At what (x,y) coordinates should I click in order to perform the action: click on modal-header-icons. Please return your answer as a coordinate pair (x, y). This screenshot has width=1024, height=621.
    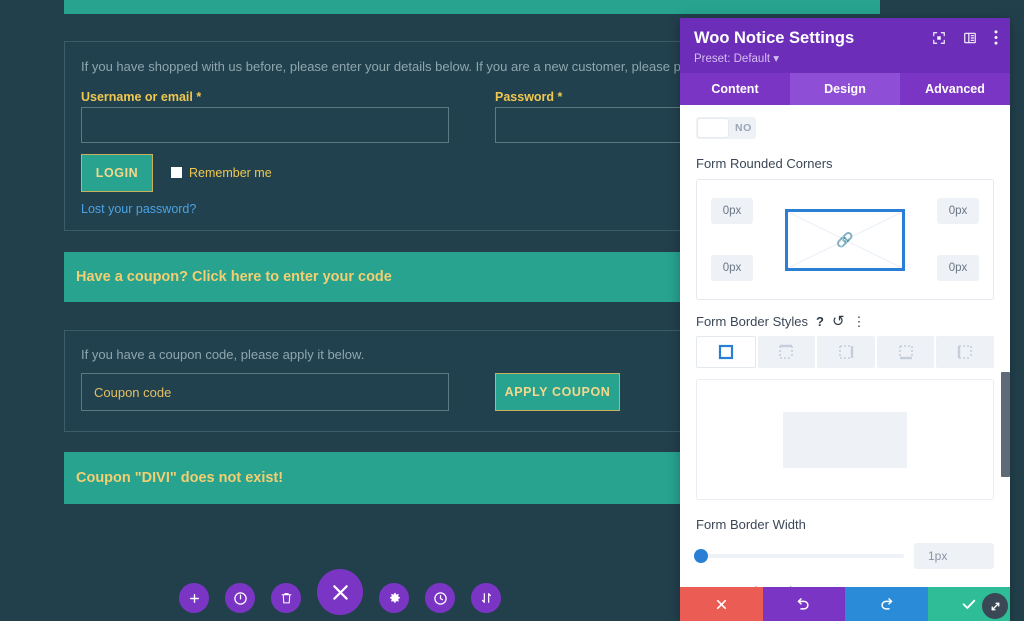
    Looking at the image, I should click on (965, 40).